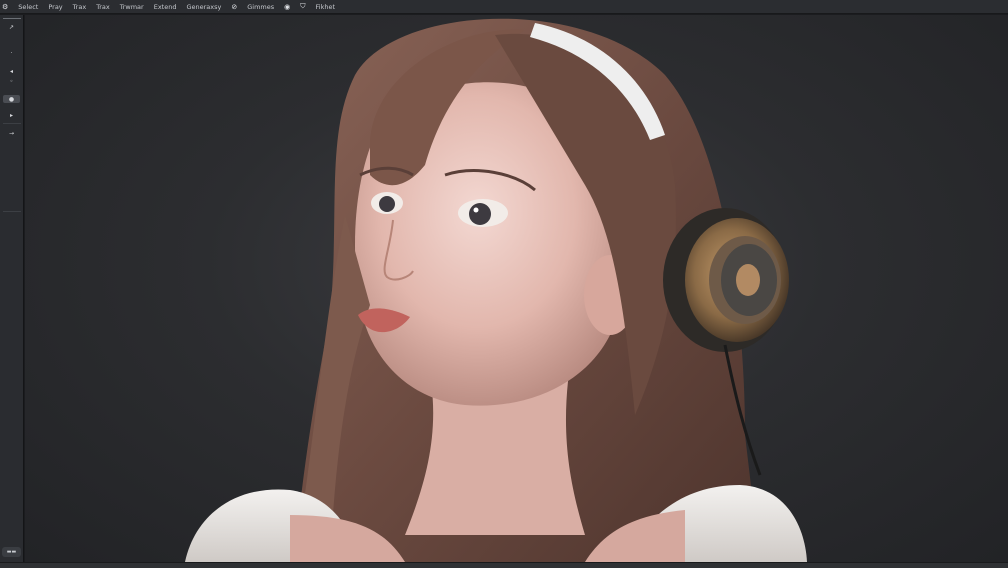 Image resolution: width=1008 pixels, height=568 pixels. What do you see at coordinates (11, 27) in the screenshot?
I see `lasso-tool-icon: ↗` at bounding box center [11, 27].